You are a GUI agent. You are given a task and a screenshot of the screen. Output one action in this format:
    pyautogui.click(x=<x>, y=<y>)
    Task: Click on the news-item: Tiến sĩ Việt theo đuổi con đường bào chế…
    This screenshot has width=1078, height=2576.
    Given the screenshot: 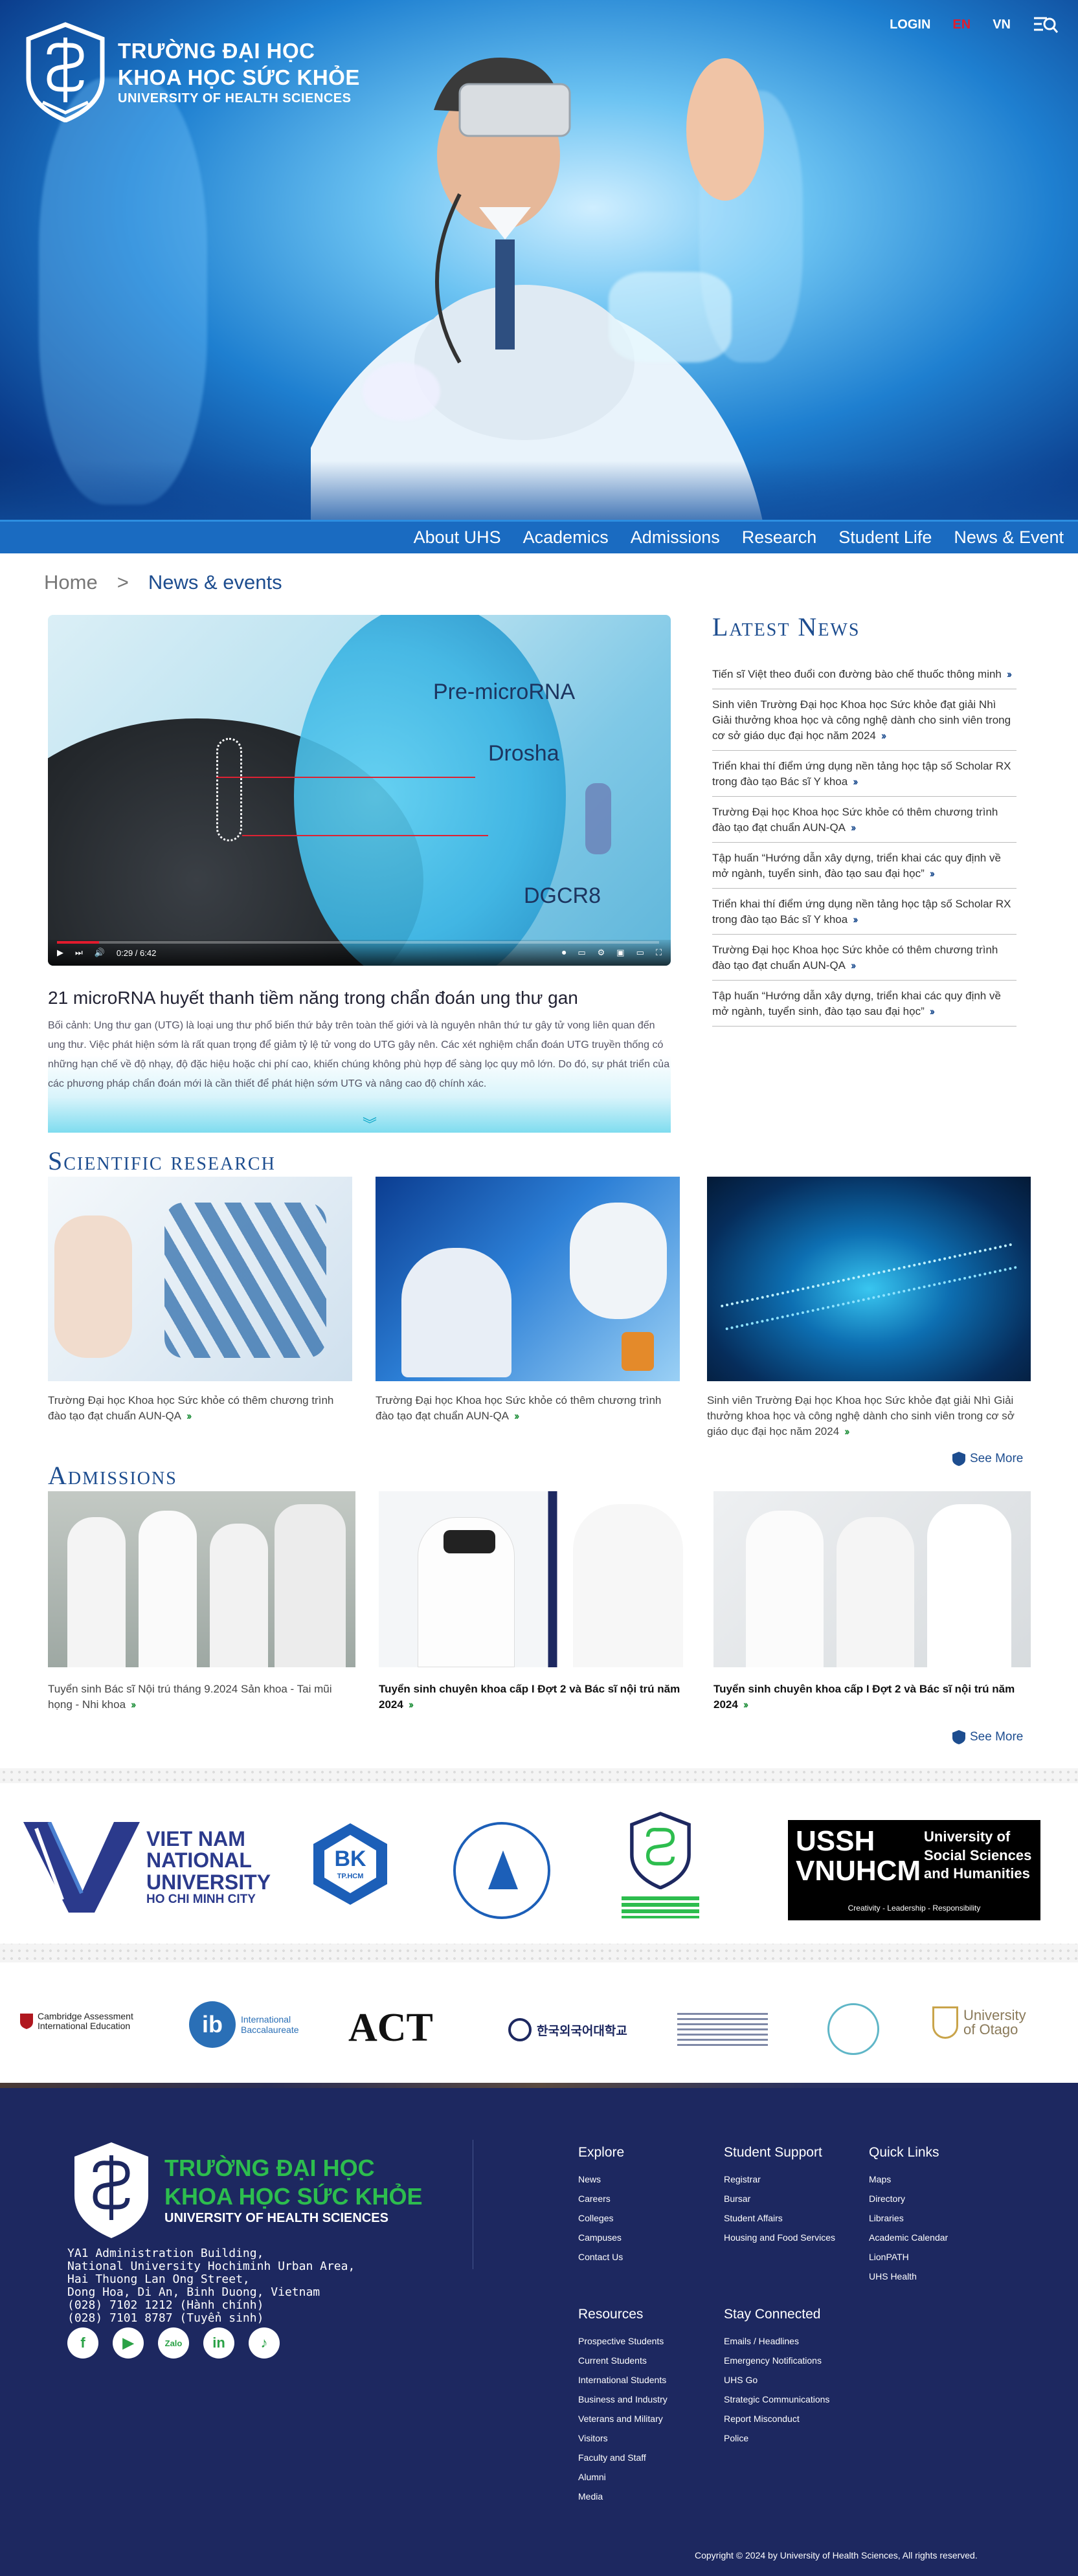 What is the action you would take?
    pyautogui.click(x=864, y=674)
    